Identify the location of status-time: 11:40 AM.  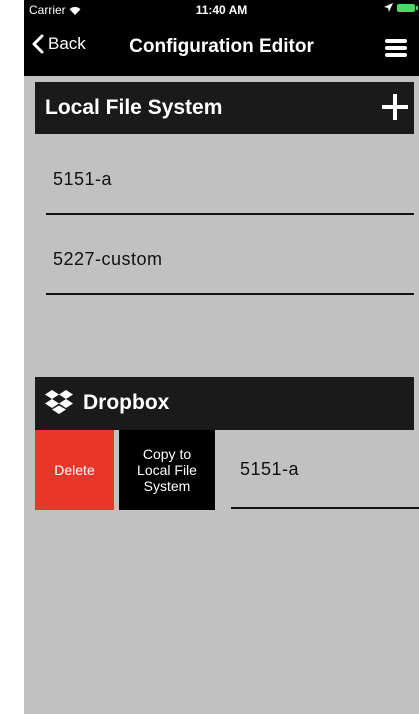
(221, 10).